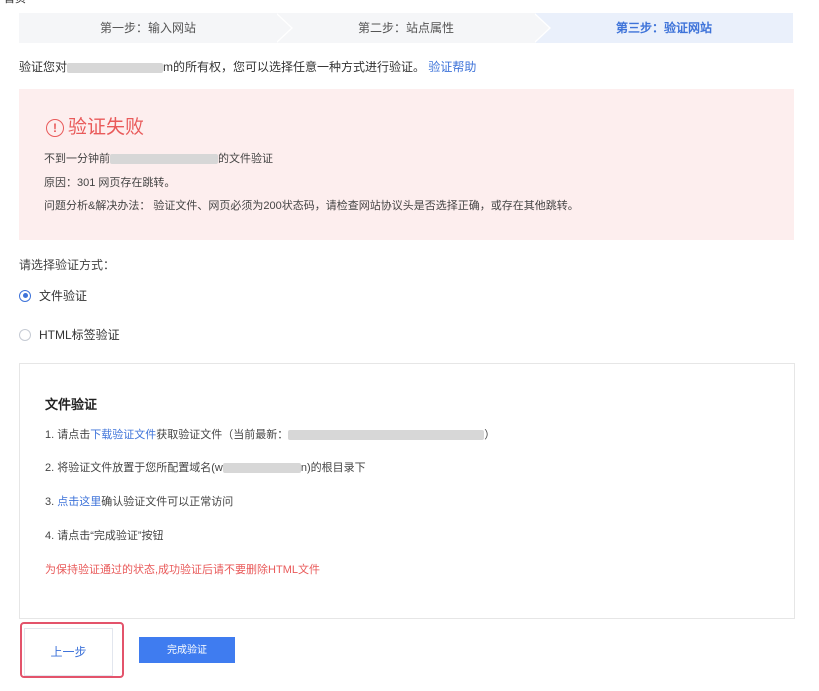 The height and width of the screenshot is (691, 819). What do you see at coordinates (104, 536) in the screenshot?
I see `instruction-step-4: 4. 请点击“完成验证”按钮` at bounding box center [104, 536].